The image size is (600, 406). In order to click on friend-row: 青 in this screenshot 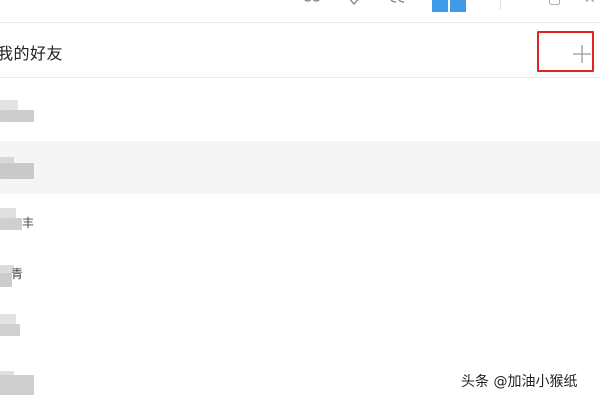, I will do `click(300, 273)`.